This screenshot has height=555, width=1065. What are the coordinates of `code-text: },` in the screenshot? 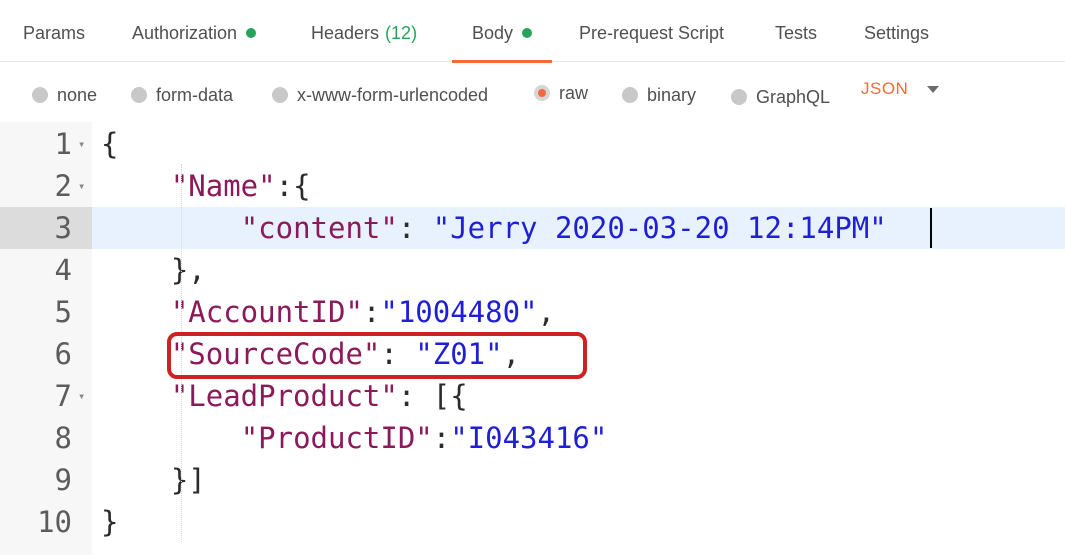 It's located at (153, 270).